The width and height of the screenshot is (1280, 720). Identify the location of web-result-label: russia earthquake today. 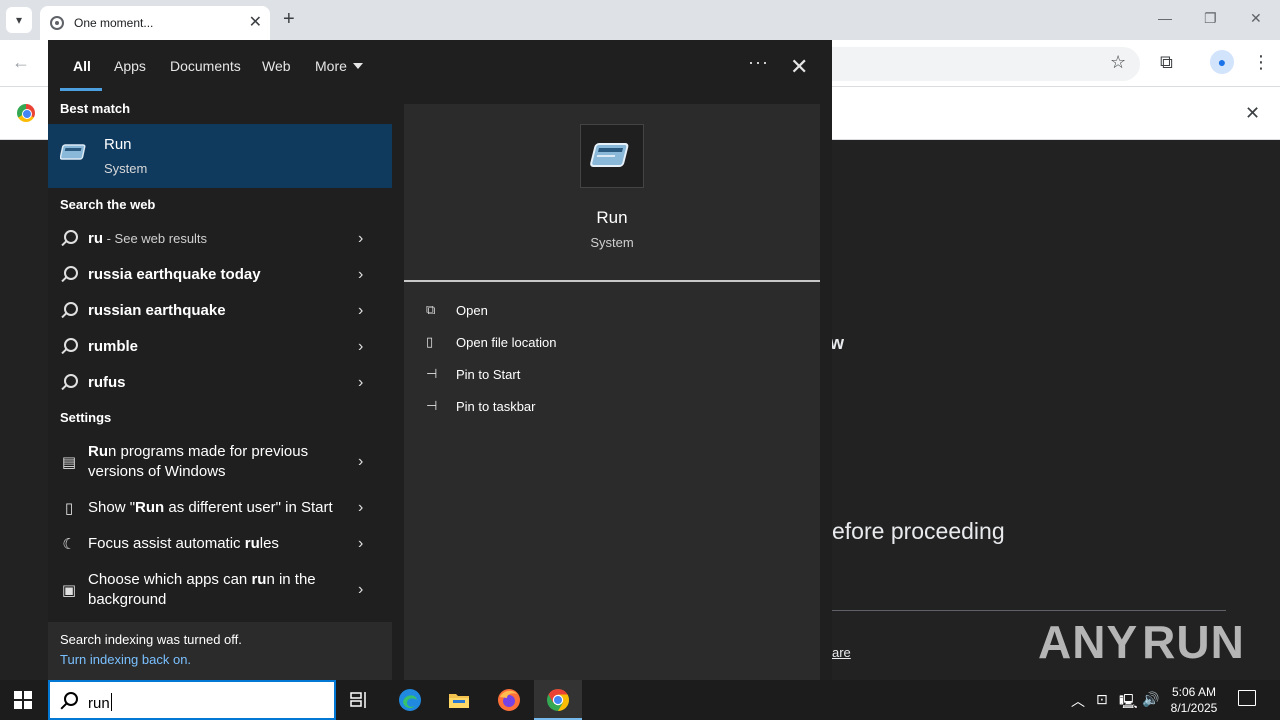
(174, 274).